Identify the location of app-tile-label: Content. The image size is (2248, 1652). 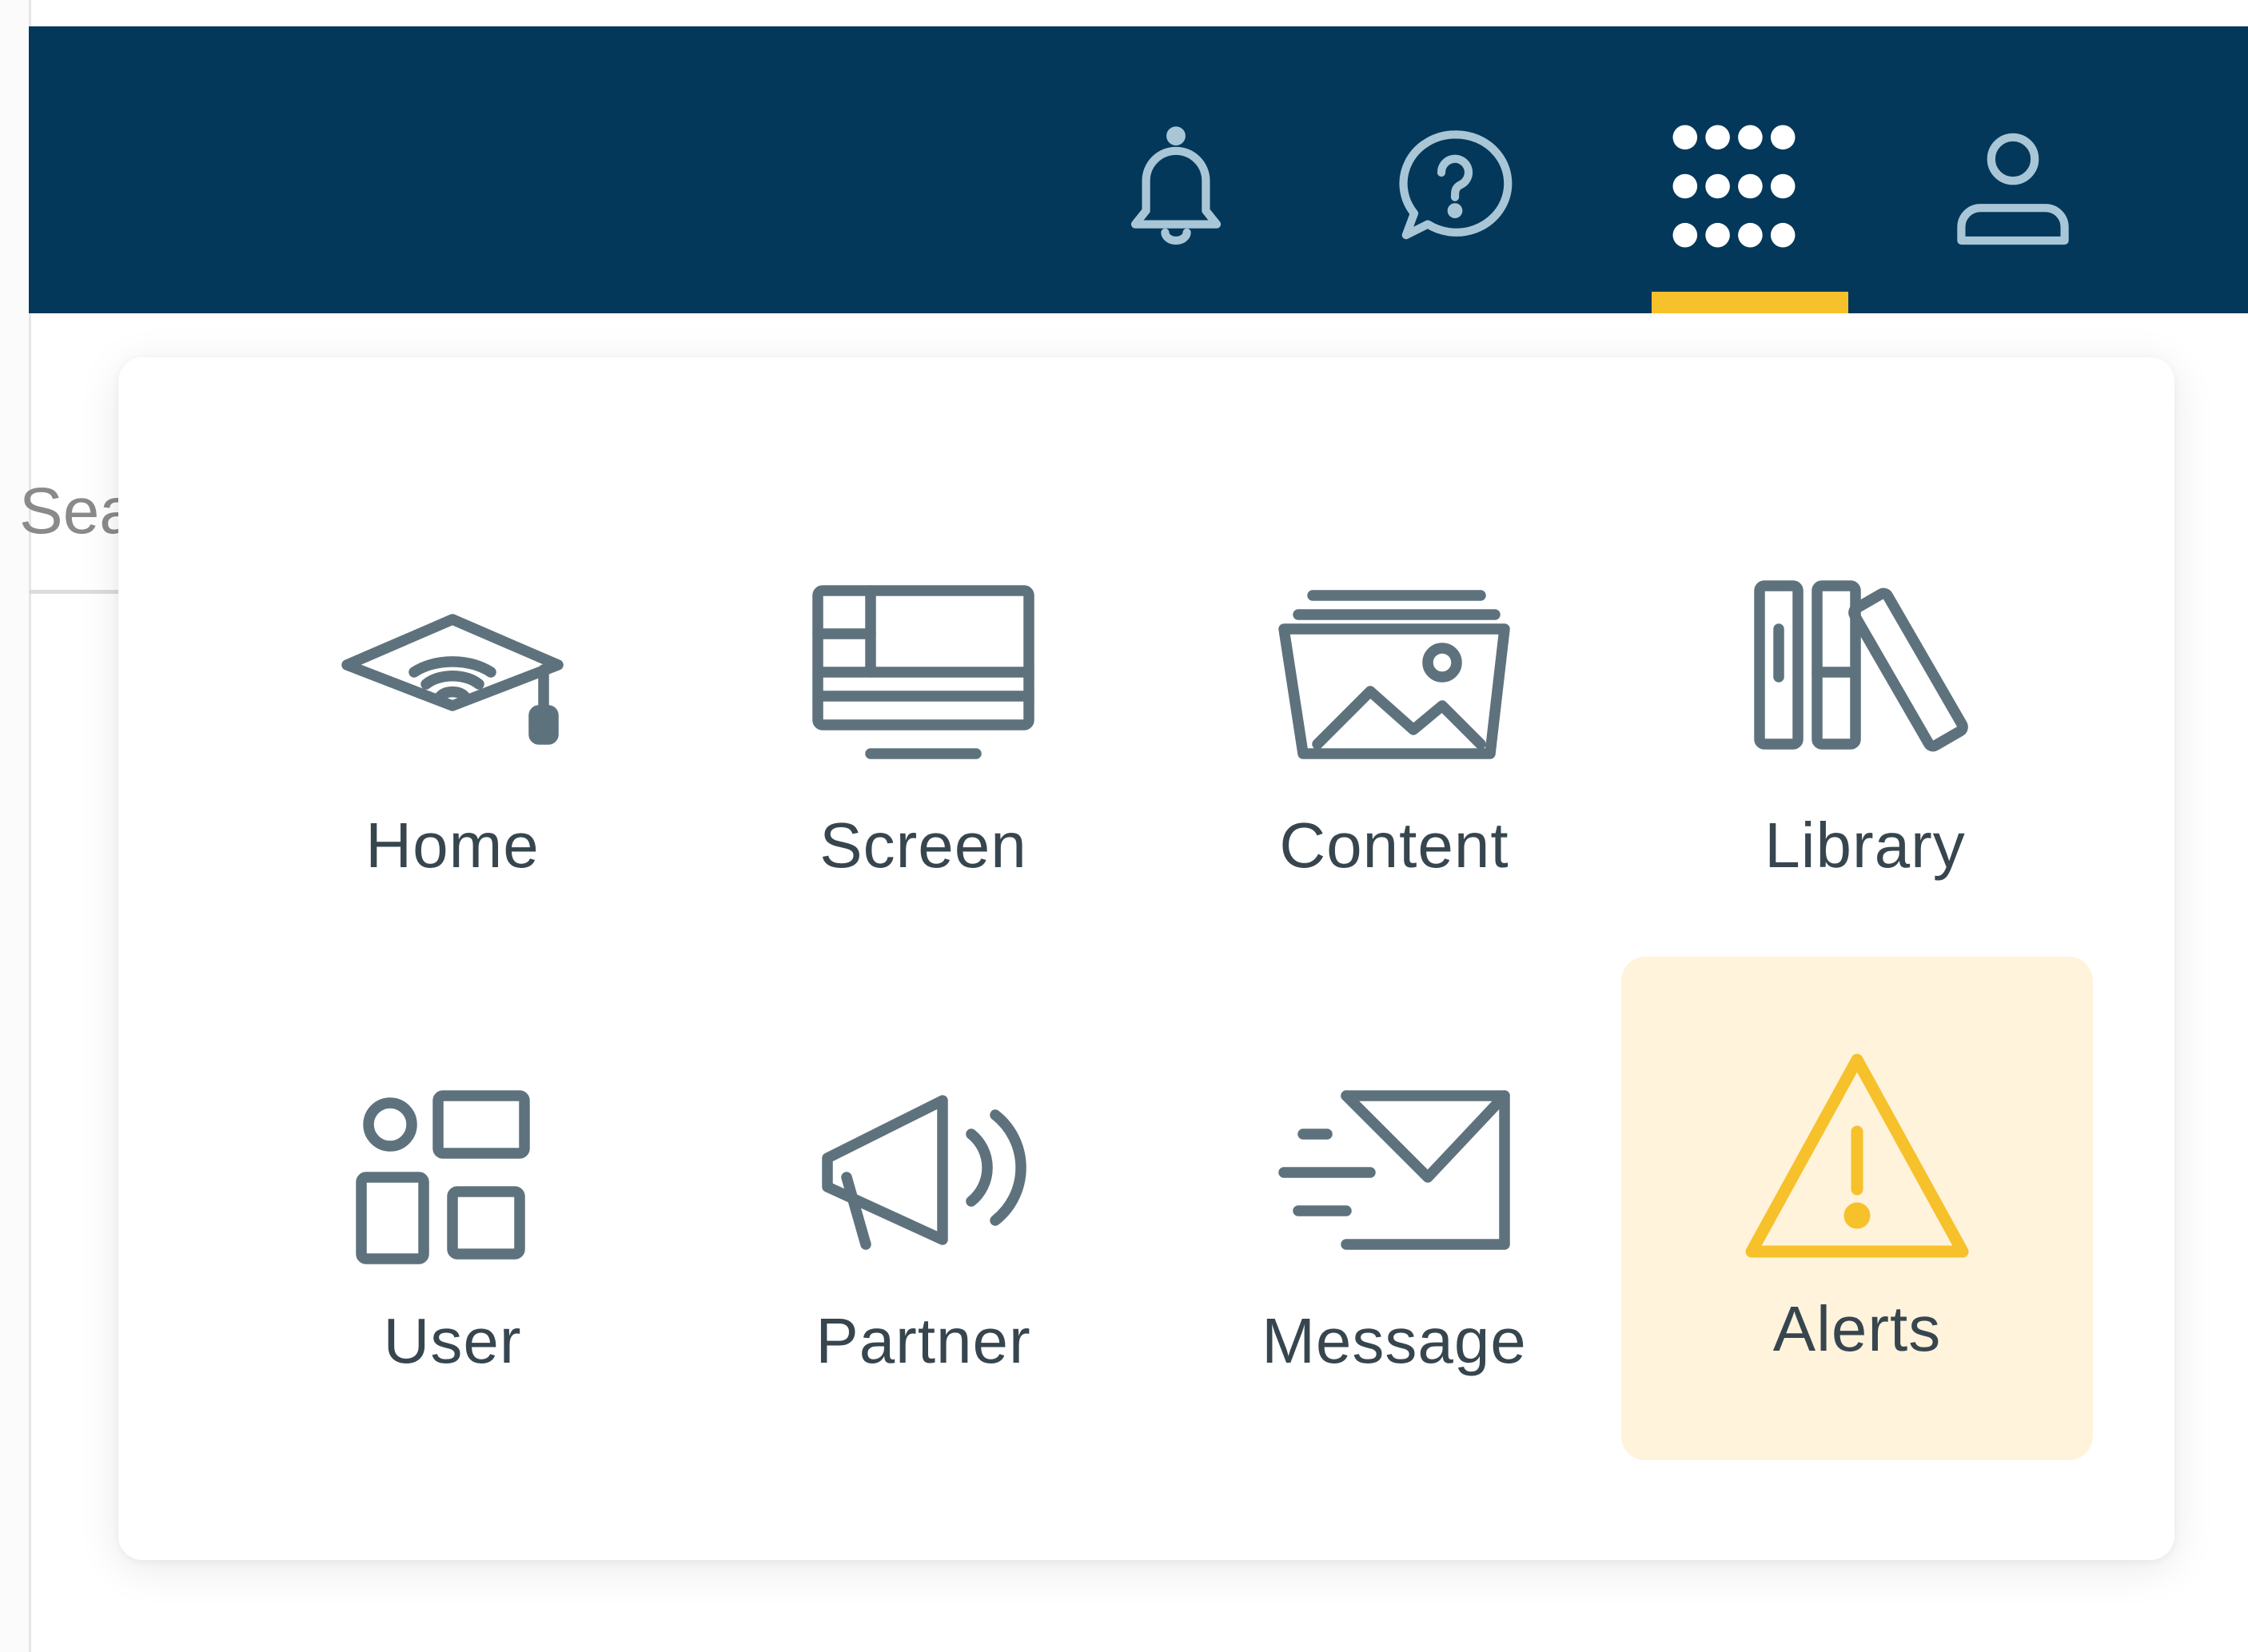
(1394, 845).